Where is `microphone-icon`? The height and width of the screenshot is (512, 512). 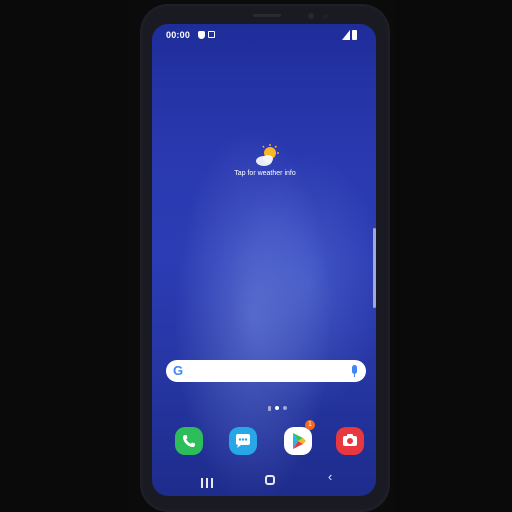 microphone-icon is located at coordinates (354, 369).